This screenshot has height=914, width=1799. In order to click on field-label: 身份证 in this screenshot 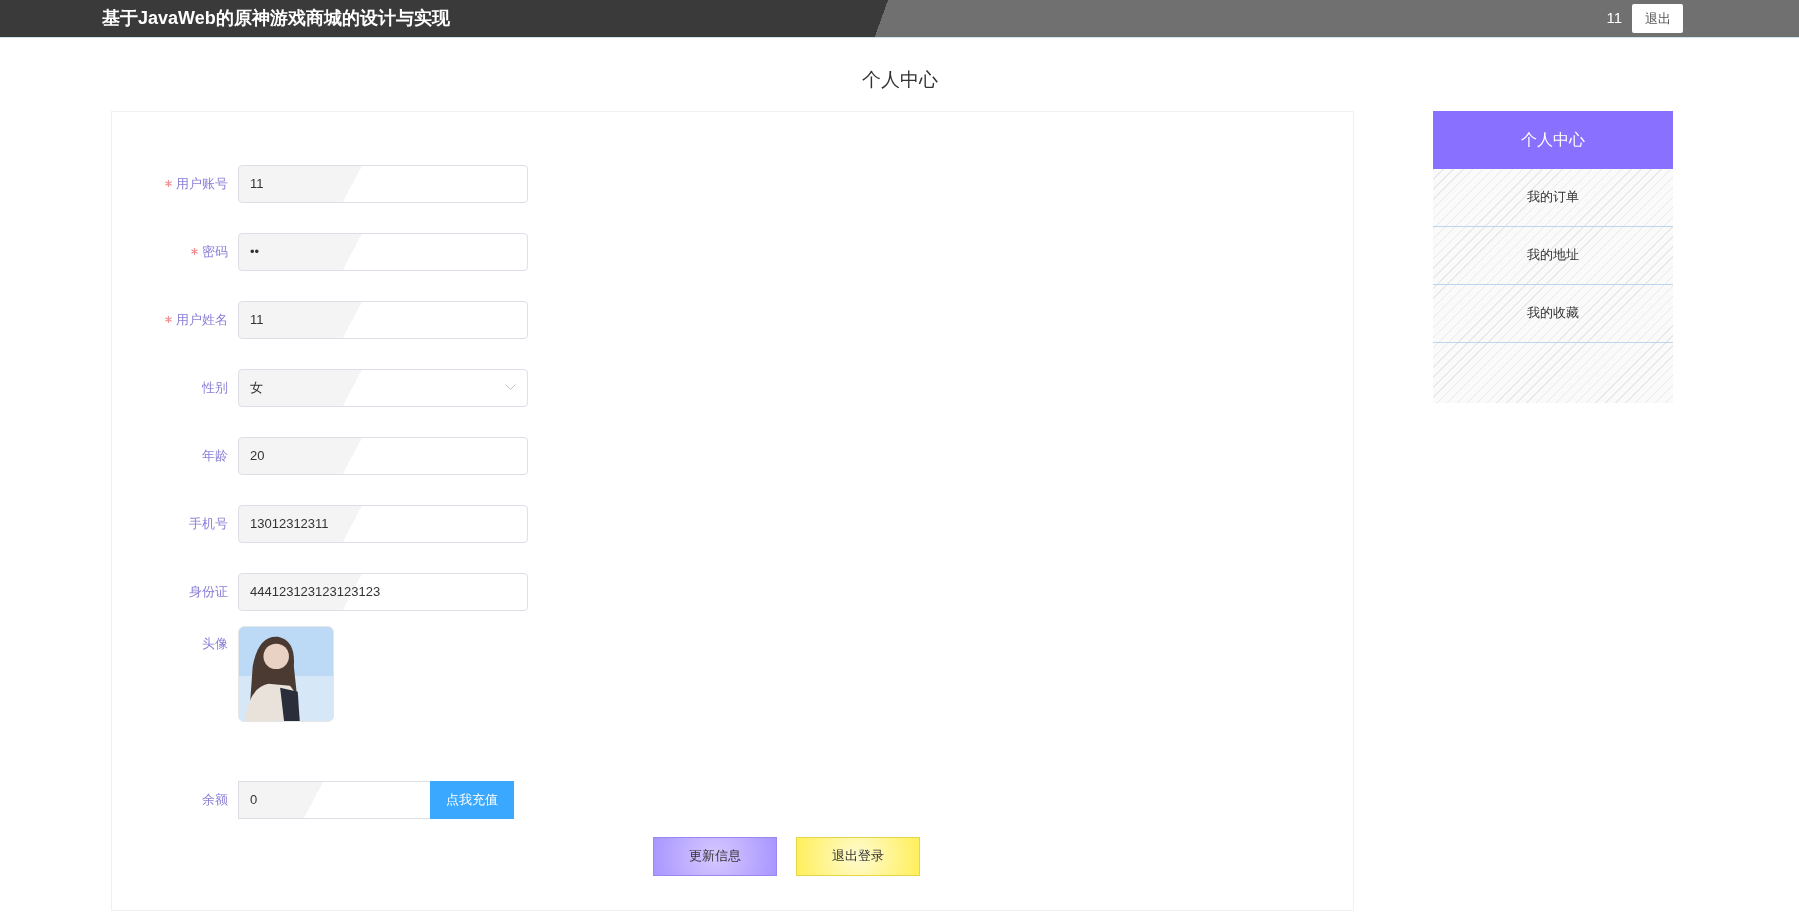, I will do `click(208, 591)`.